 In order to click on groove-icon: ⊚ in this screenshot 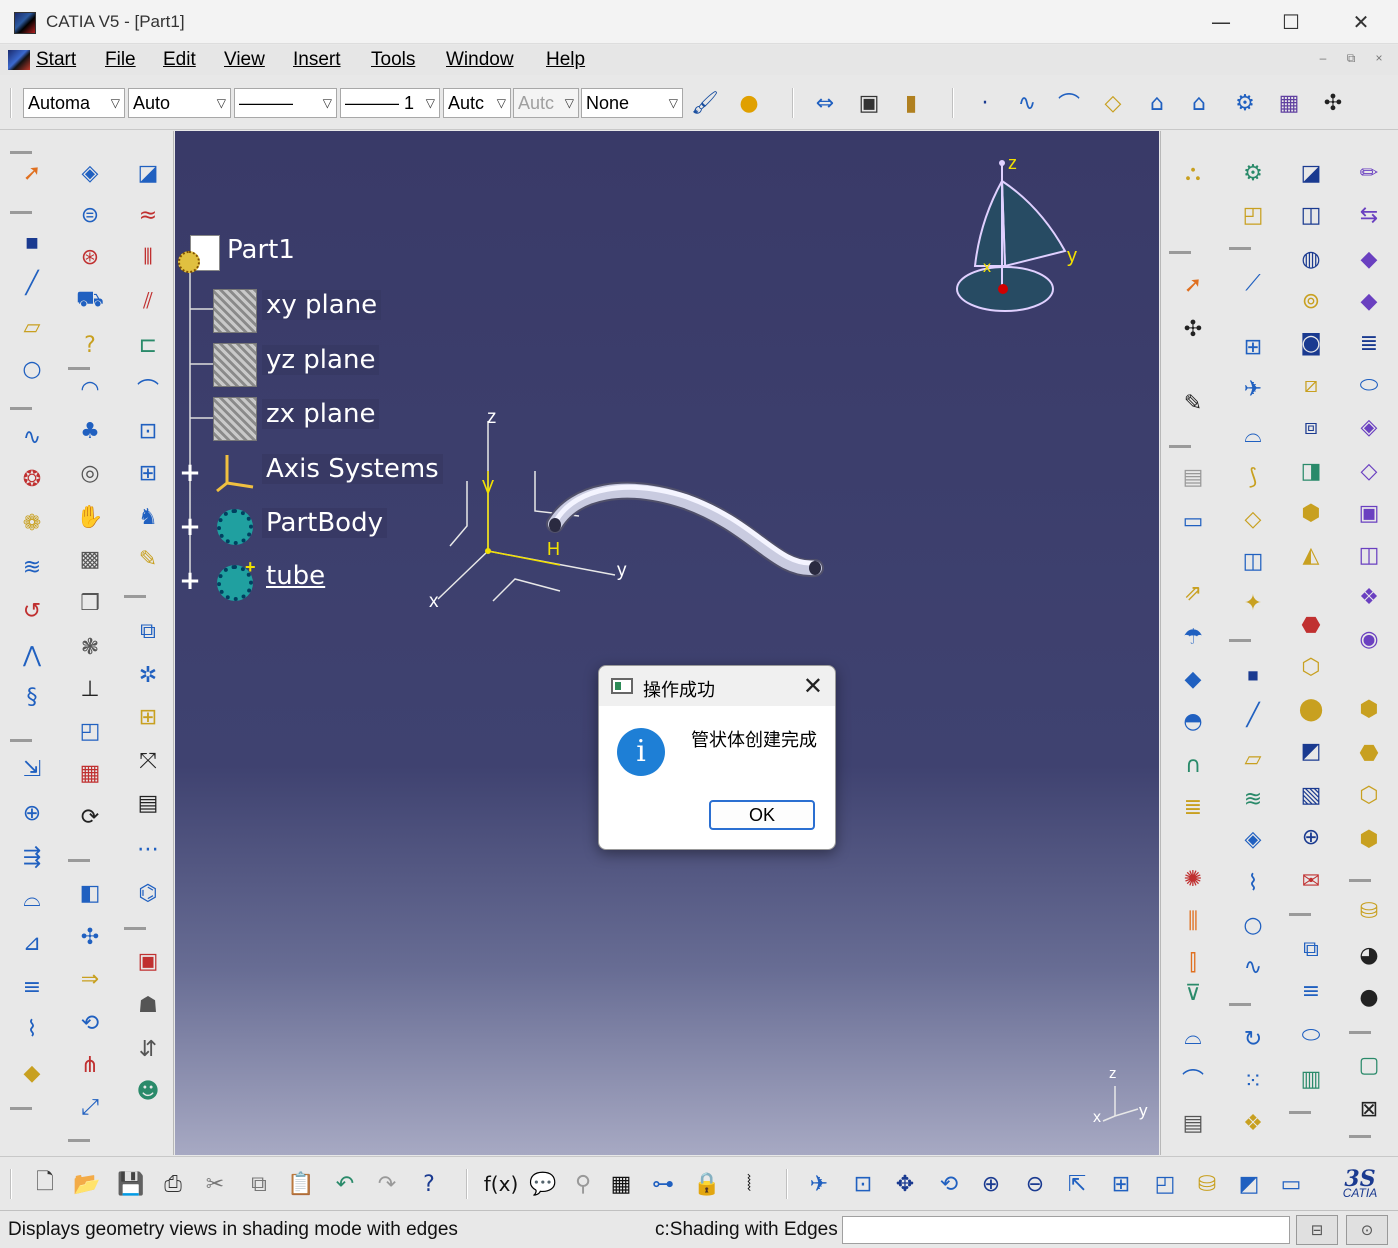, I will do `click(1311, 301)`.